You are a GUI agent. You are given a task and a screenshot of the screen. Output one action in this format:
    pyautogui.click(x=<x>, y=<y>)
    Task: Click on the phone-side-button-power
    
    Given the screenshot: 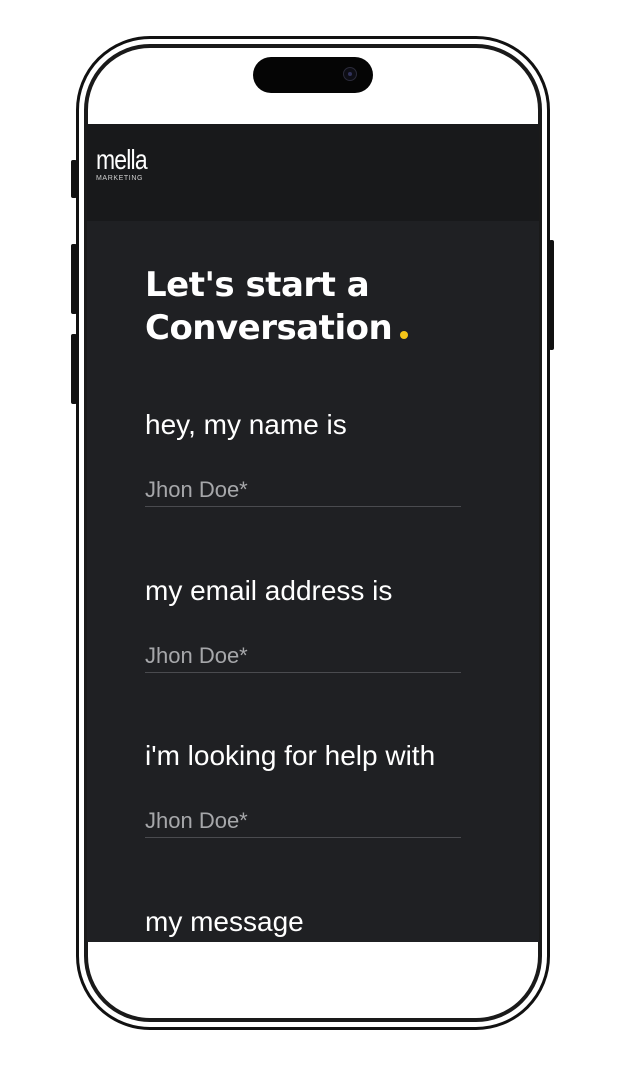 What is the action you would take?
    pyautogui.click(x=551, y=295)
    